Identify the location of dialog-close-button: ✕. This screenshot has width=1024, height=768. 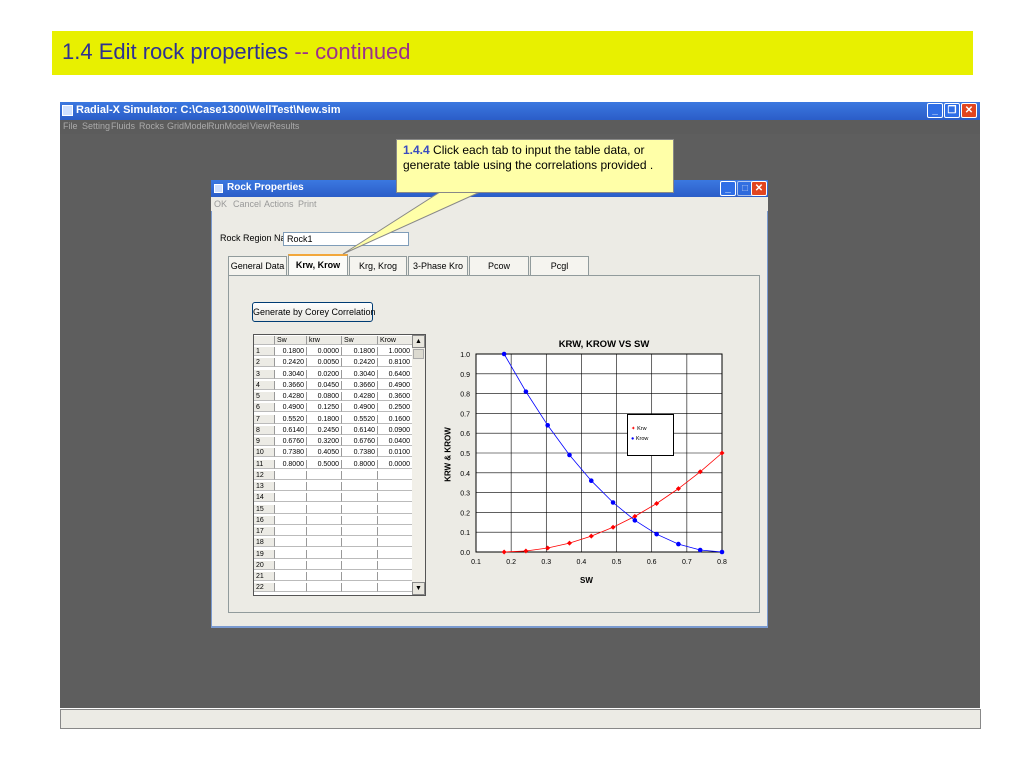
(759, 188).